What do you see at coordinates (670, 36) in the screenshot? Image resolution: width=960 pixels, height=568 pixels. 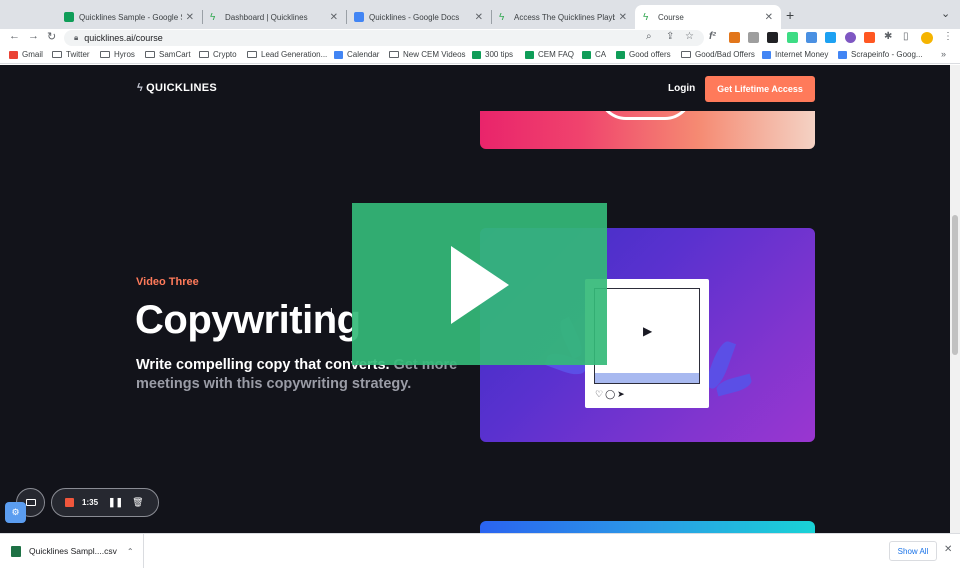 I see `share-icon: ⇪` at bounding box center [670, 36].